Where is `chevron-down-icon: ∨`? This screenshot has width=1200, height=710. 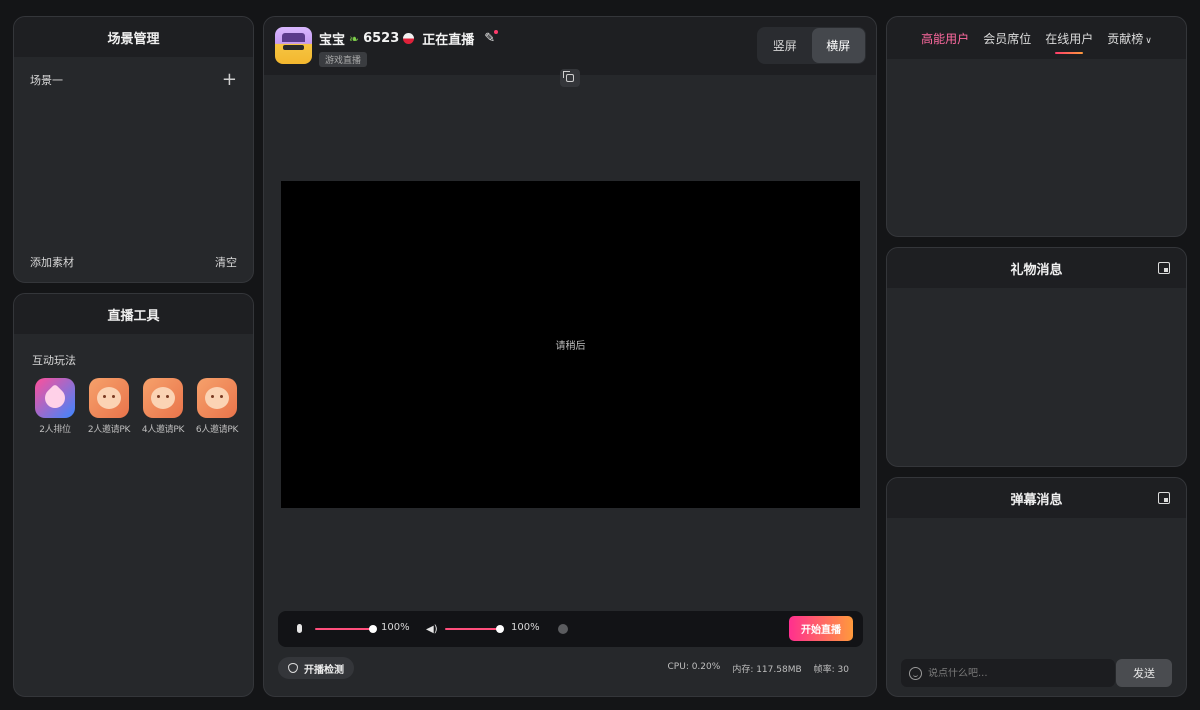 chevron-down-icon: ∨ is located at coordinates (1148, 40).